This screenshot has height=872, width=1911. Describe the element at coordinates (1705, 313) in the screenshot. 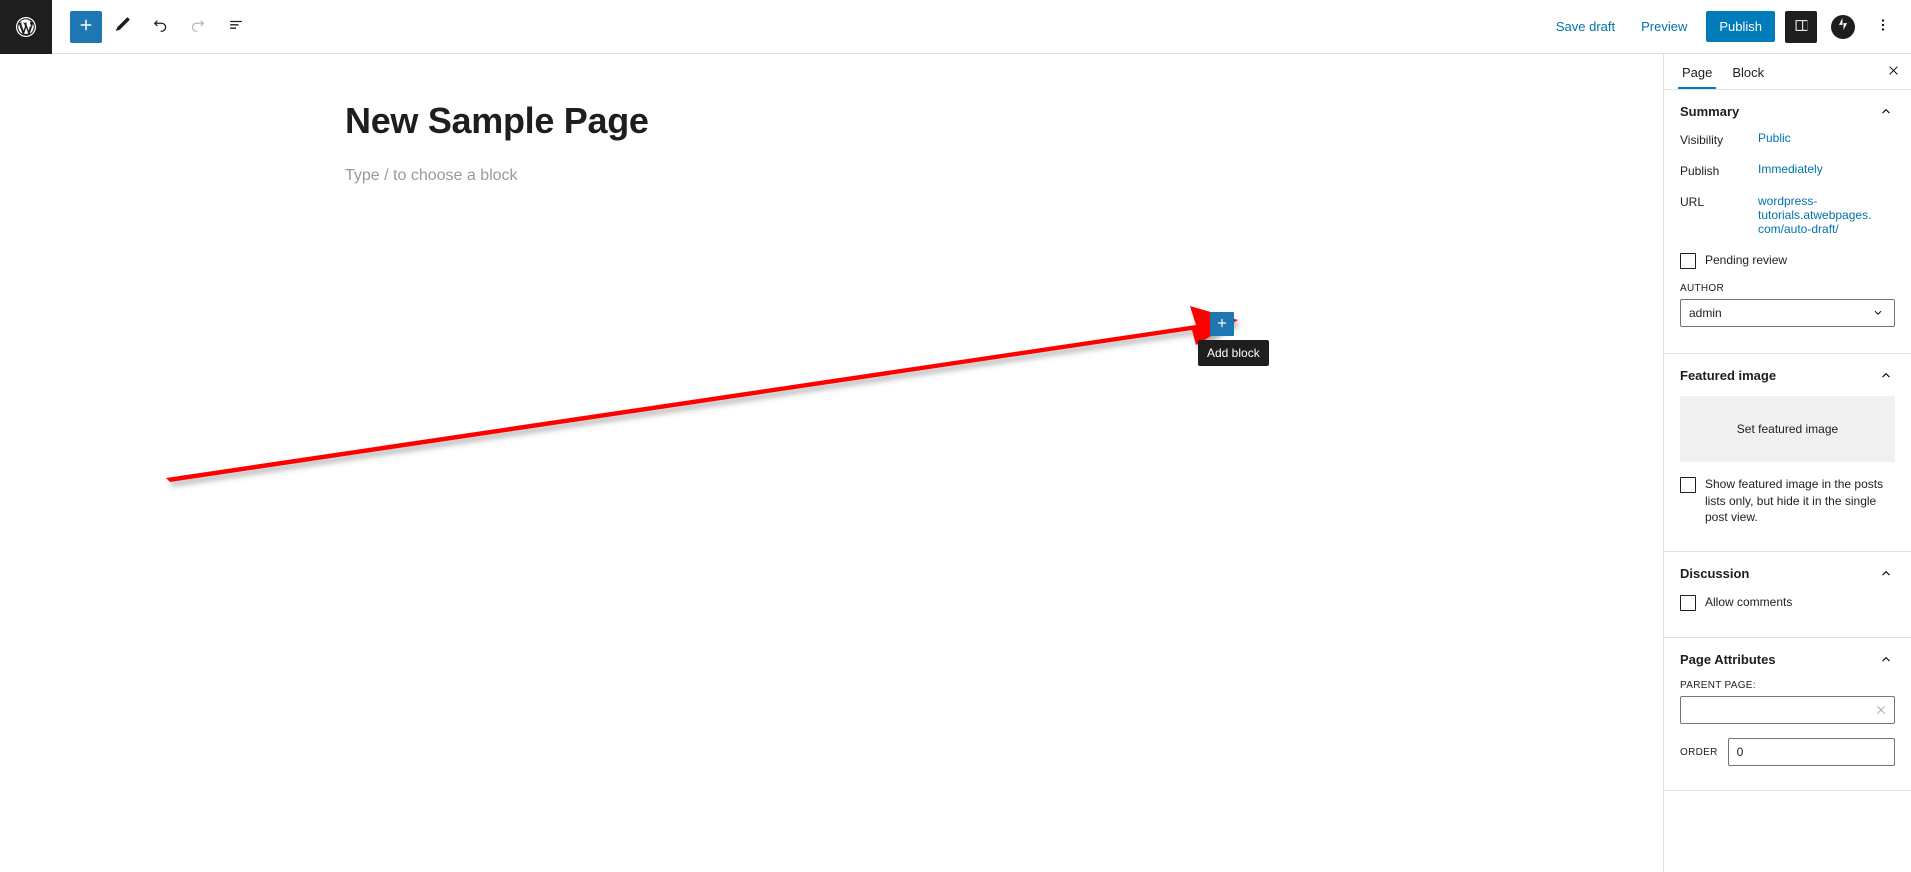

I see `author-selected-value: admin` at that location.